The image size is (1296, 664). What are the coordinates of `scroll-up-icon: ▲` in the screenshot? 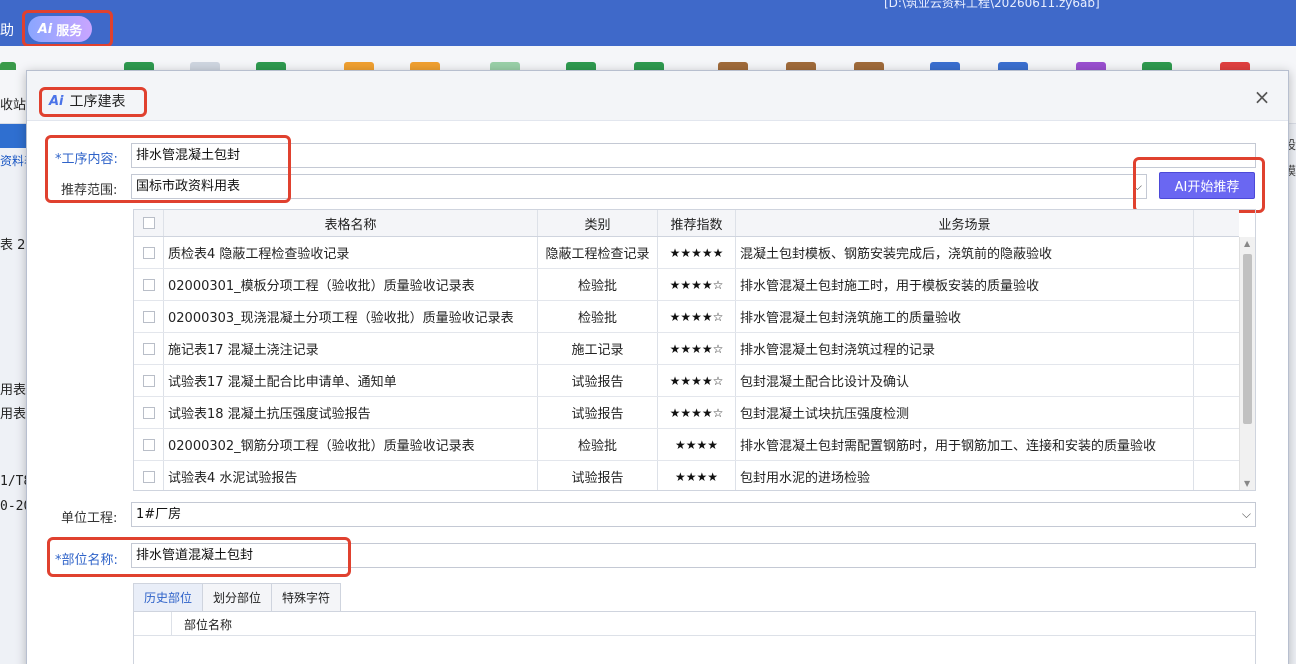 It's located at (1247, 243).